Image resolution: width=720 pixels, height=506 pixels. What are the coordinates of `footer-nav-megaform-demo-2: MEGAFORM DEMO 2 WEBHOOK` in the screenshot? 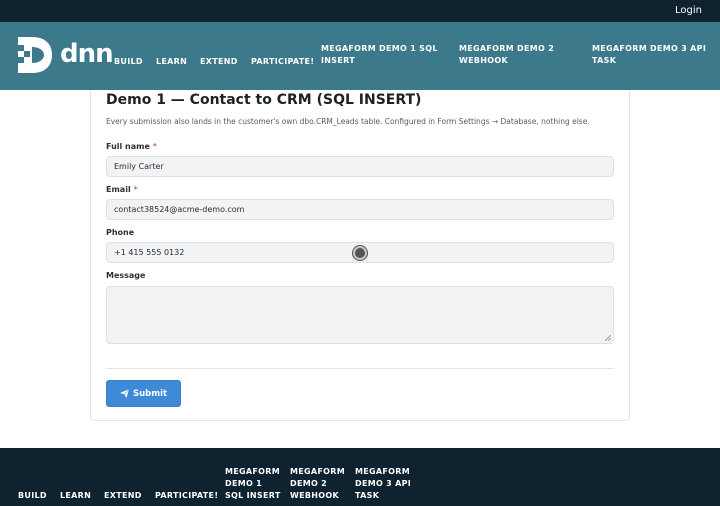 It's located at (317, 484).